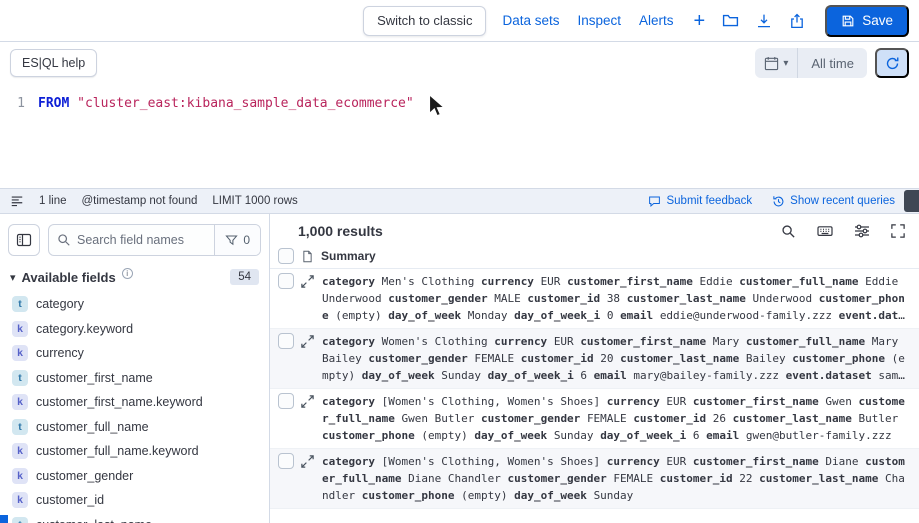 This screenshot has width=919, height=523. I want to click on sidebar-top-row: 0, so click(134, 240).